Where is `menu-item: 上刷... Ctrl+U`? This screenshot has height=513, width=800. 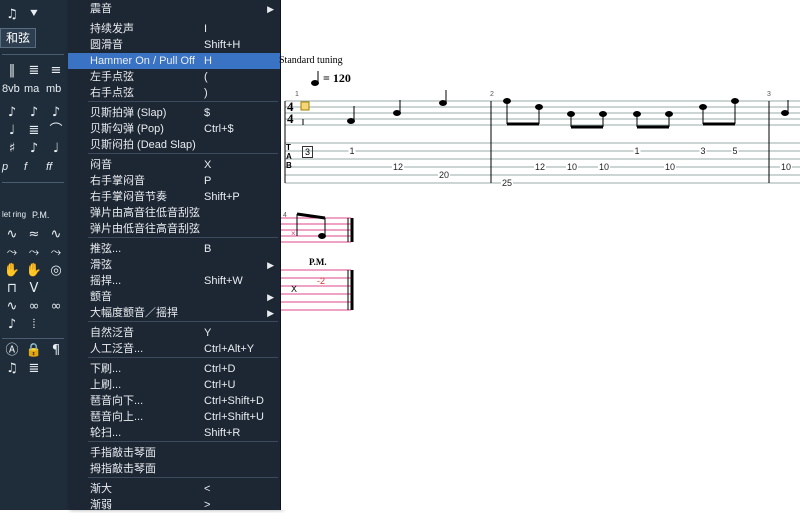 menu-item: 上刷... Ctrl+U is located at coordinates (174, 385).